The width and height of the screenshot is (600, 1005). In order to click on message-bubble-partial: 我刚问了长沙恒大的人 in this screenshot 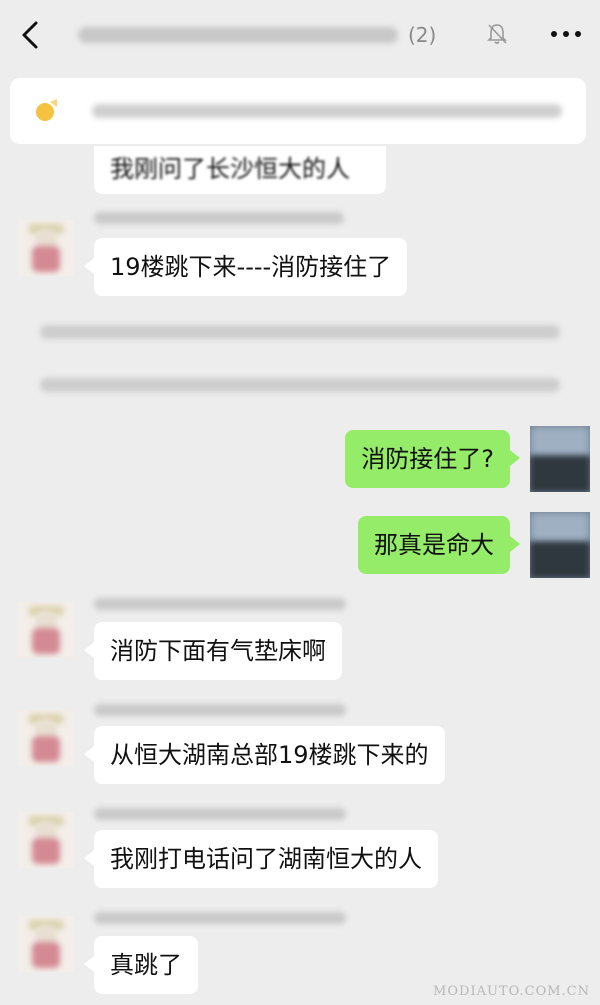, I will do `click(240, 170)`.